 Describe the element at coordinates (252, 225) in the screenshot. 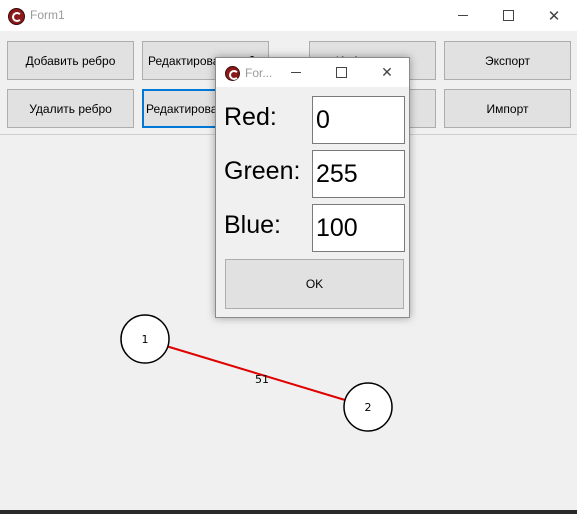

I see `blue-label: Blue:` at that location.